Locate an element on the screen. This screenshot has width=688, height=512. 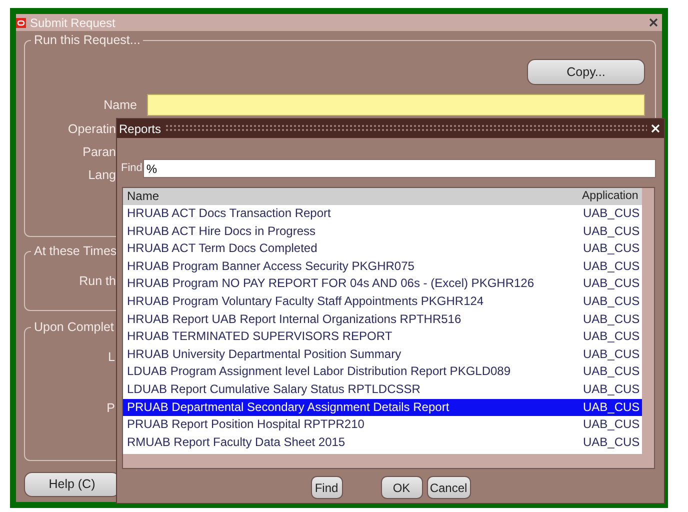
report-name: LDUAB Program Assignment level Labor Distribution Report PKGLD089 is located at coordinates (352, 372).